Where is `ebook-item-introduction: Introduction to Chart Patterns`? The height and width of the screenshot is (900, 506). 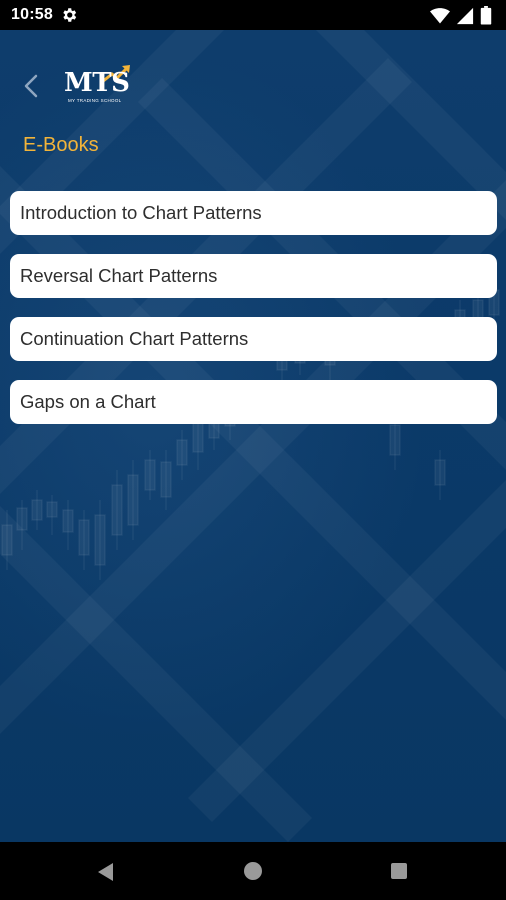 ebook-item-introduction: Introduction to Chart Patterns is located at coordinates (253, 213).